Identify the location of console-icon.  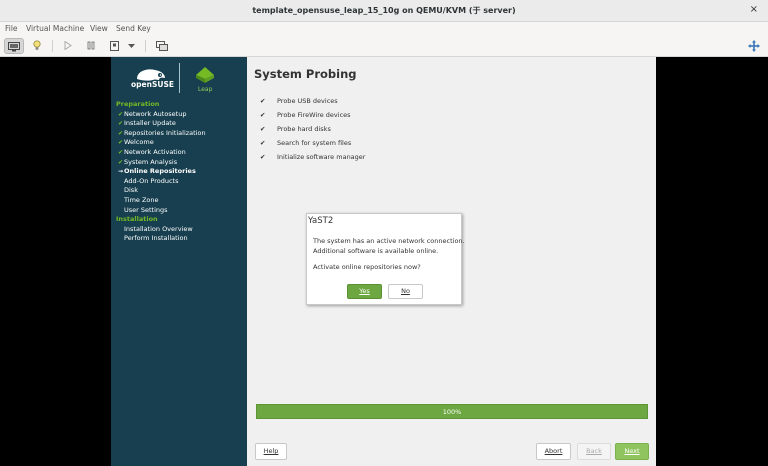
(14, 46).